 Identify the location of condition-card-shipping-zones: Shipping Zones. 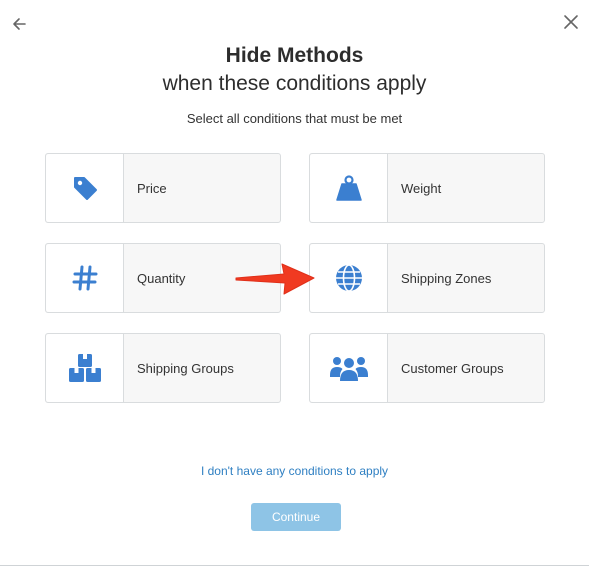
(427, 278).